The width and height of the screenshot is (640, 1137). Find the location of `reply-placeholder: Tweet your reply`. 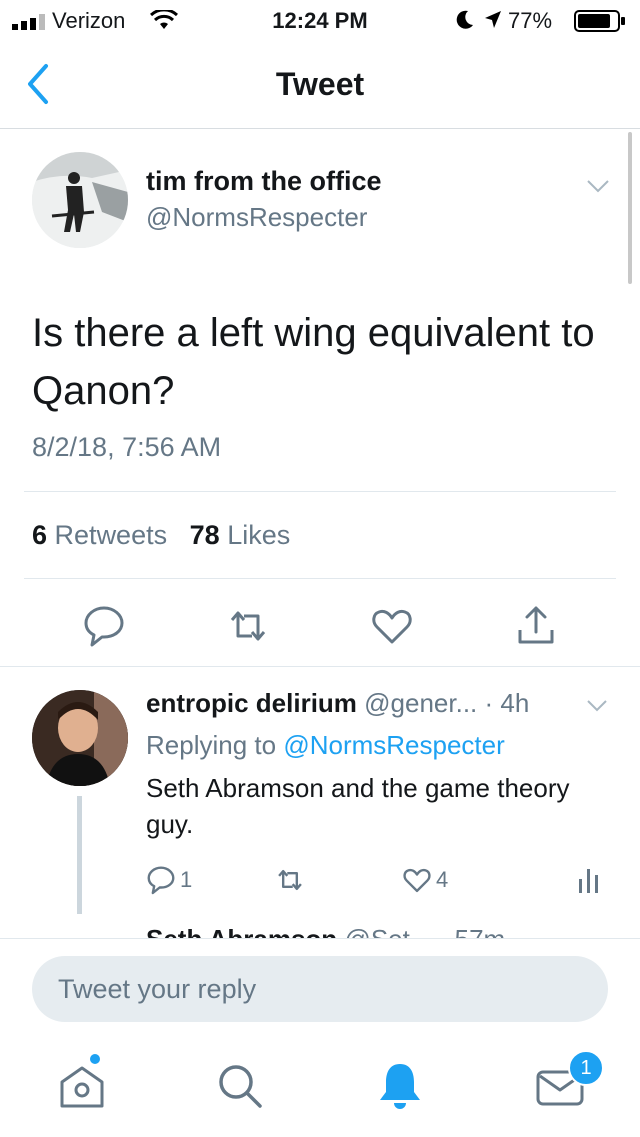

reply-placeholder: Tweet your reply is located at coordinates (157, 989).